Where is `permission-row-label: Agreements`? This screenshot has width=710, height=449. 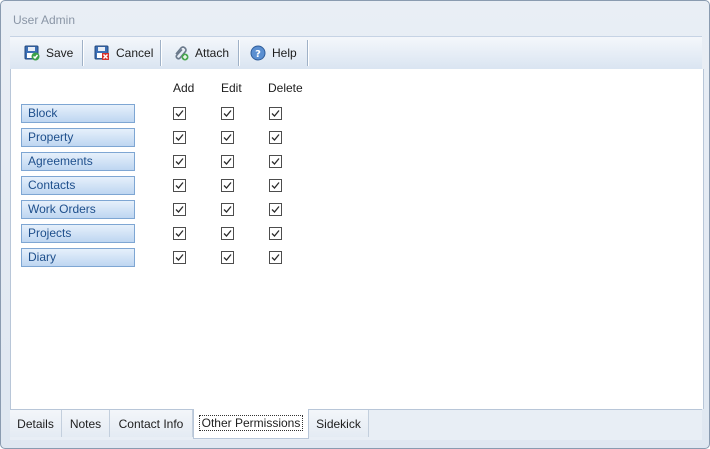 permission-row-label: Agreements is located at coordinates (78, 161).